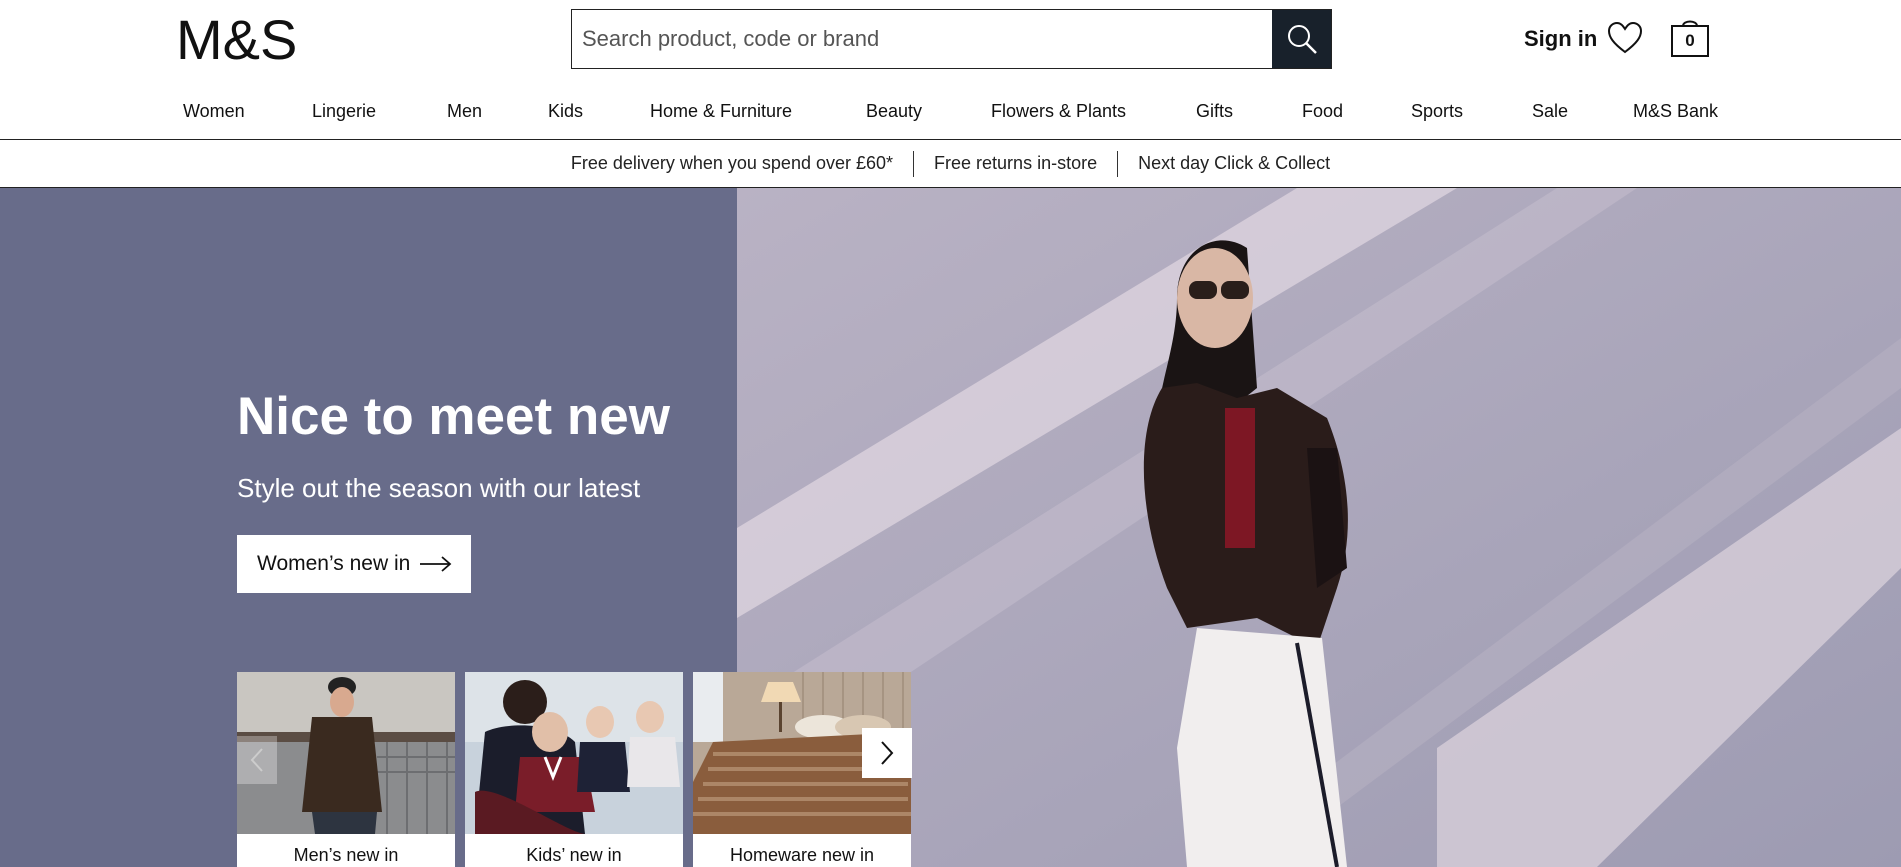 The height and width of the screenshot is (867, 1901). I want to click on carousel-prev-button, so click(257, 760).